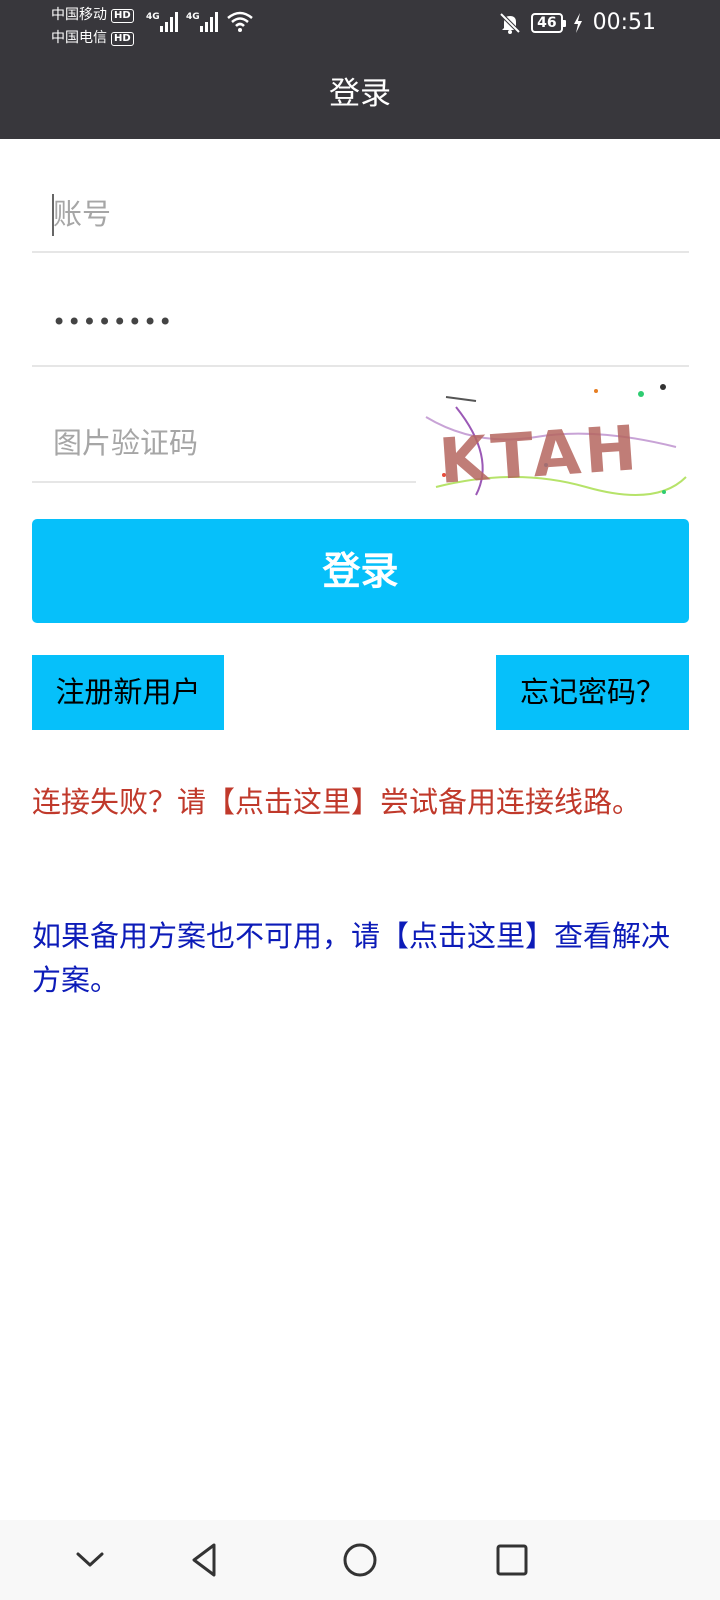 The height and width of the screenshot is (1600, 720). I want to click on captcha-input, so click(224, 443).